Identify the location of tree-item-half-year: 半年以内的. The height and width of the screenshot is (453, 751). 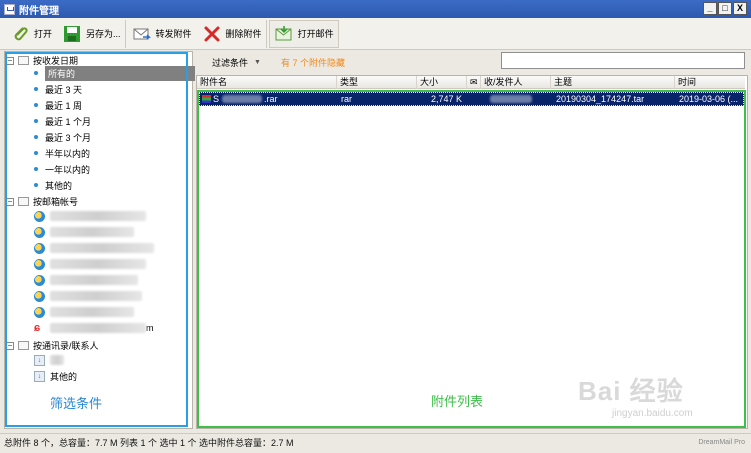
(62, 153).